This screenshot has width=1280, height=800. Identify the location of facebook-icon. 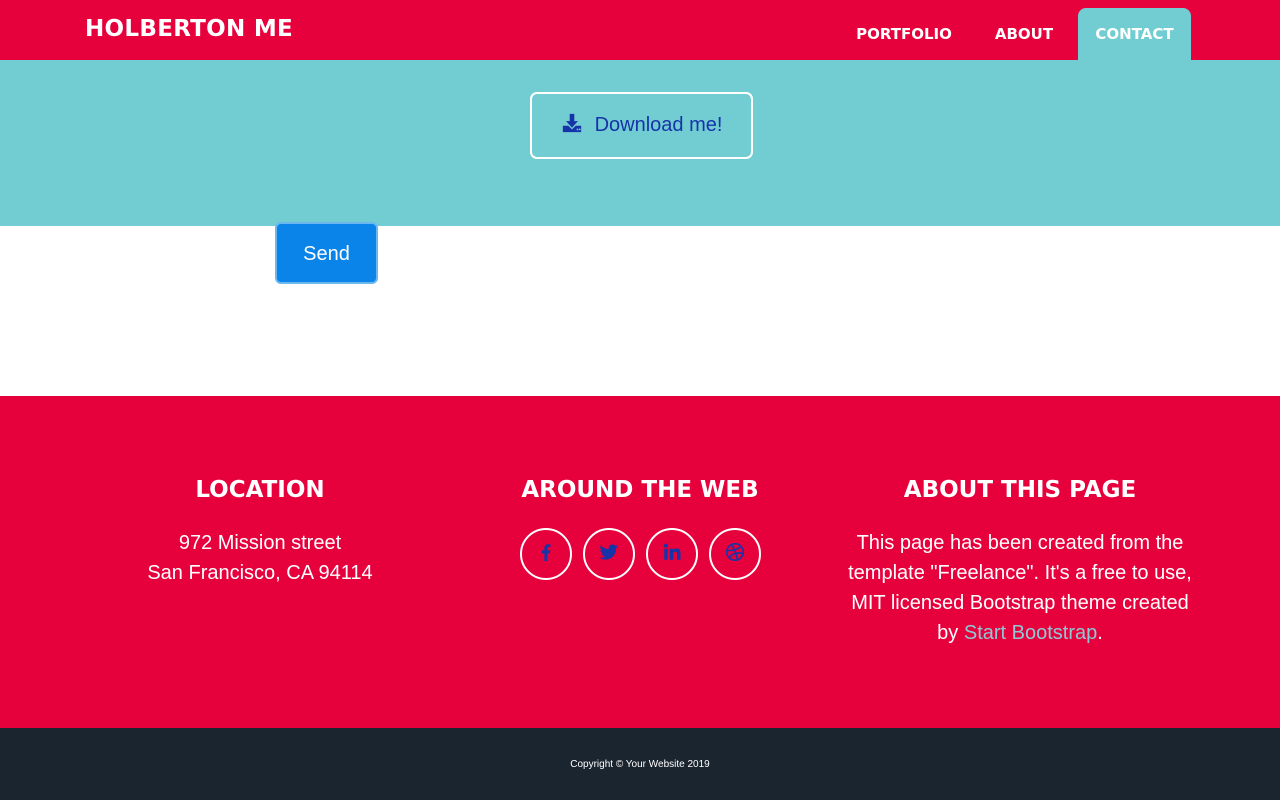
(546, 554).